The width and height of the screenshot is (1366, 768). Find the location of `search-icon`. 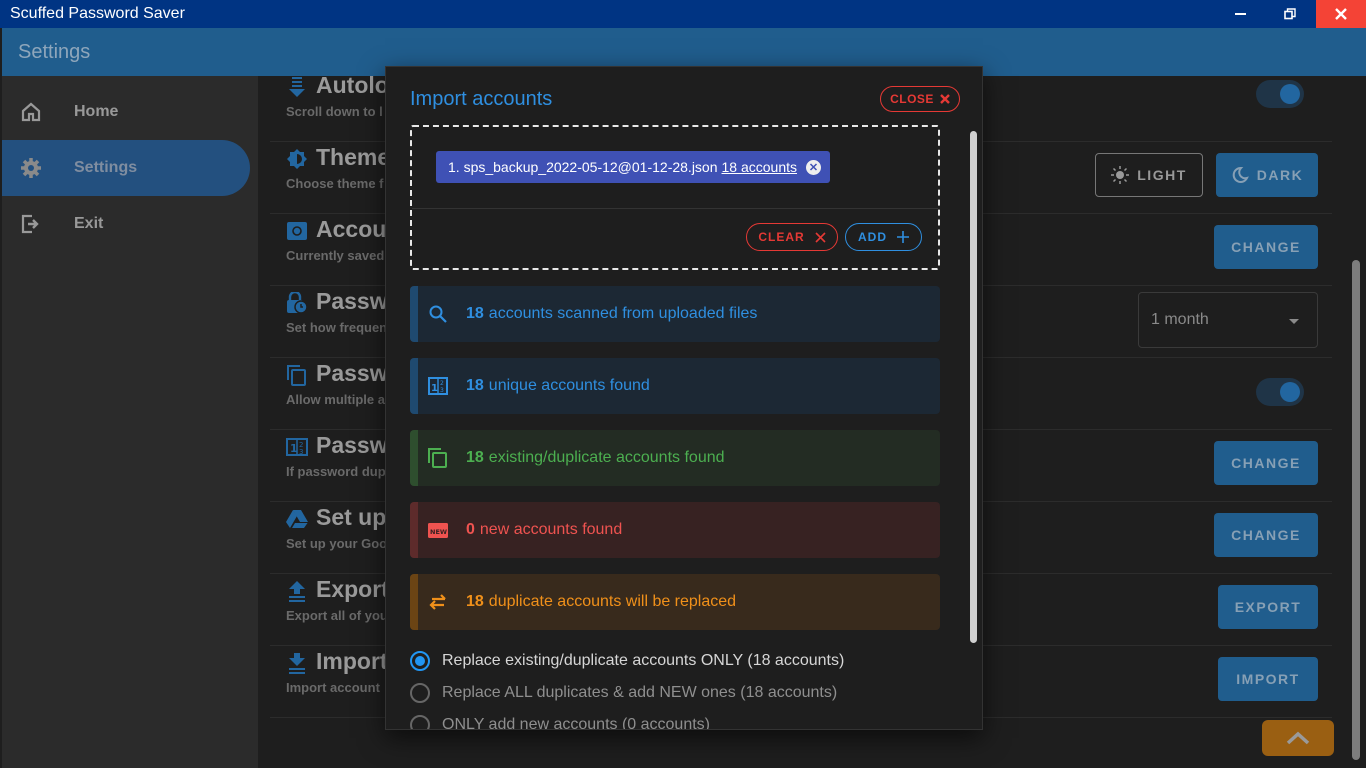

search-icon is located at coordinates (438, 314).